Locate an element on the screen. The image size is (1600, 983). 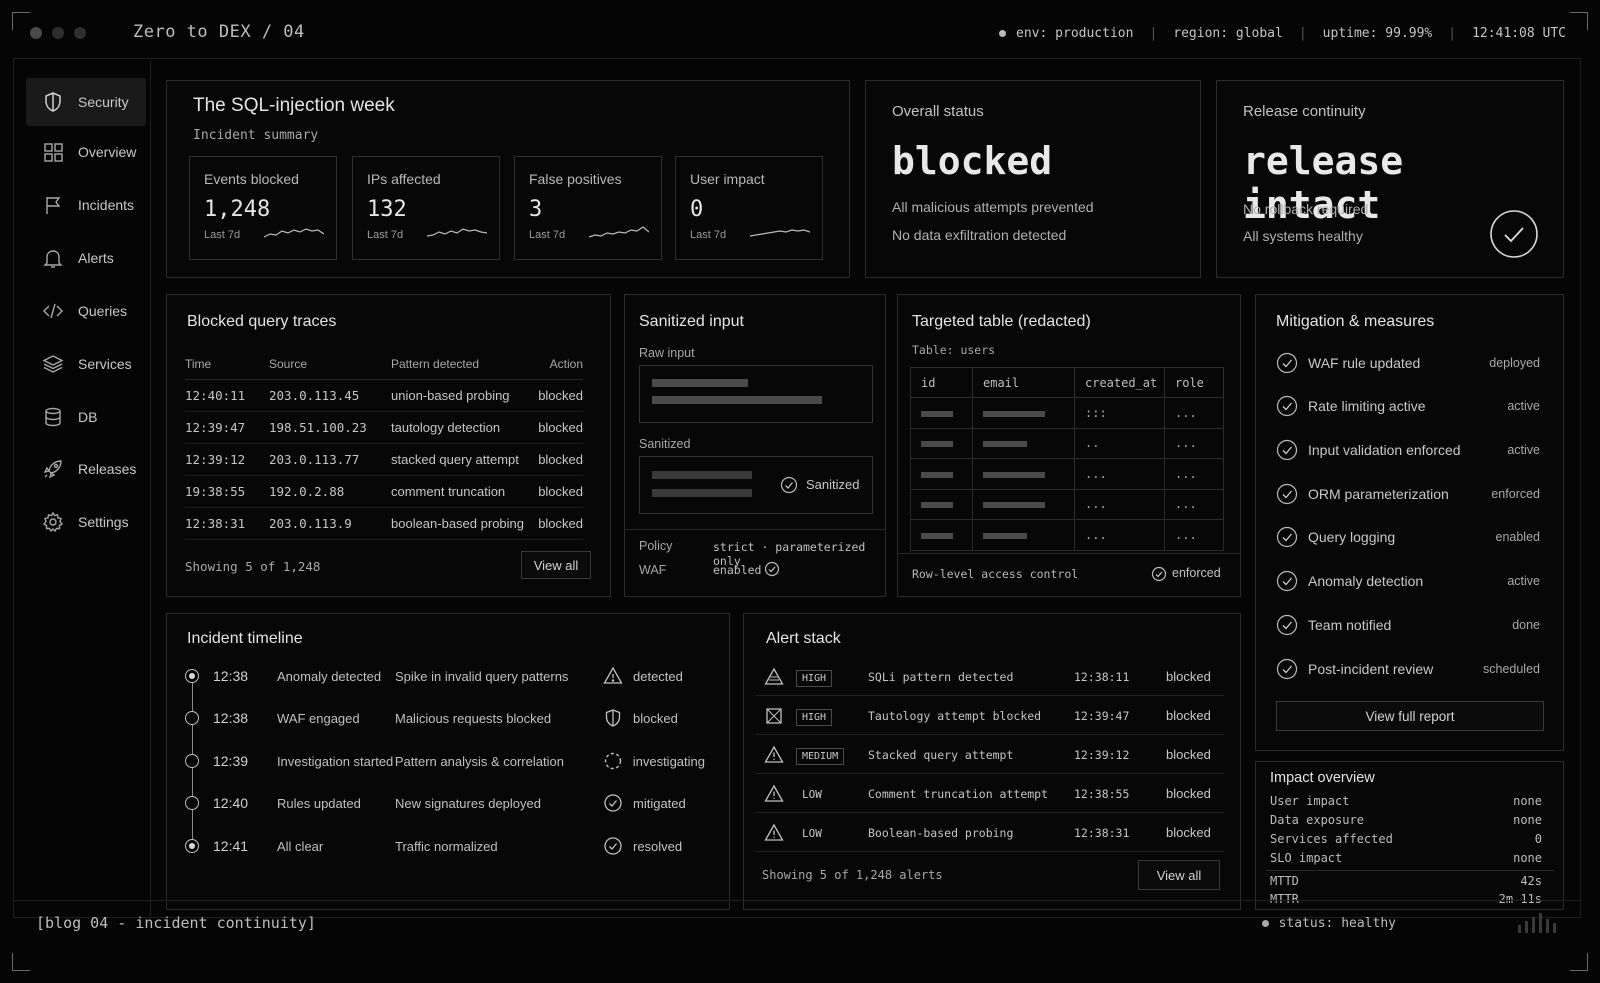
sidebar-item-label: Releases is located at coordinates (107, 469).